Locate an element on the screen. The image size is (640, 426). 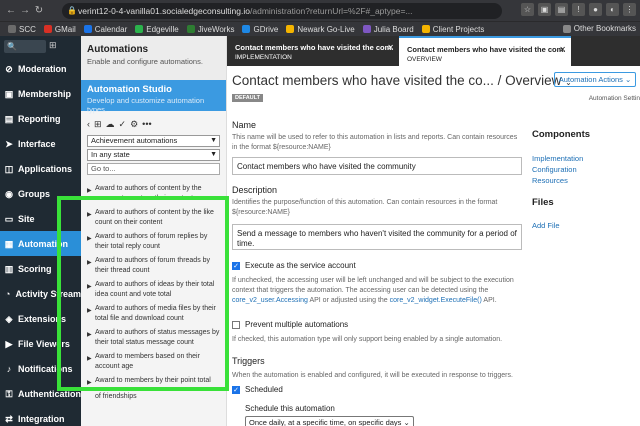
bookmark-item: GMail is located at coordinates (59, 29).